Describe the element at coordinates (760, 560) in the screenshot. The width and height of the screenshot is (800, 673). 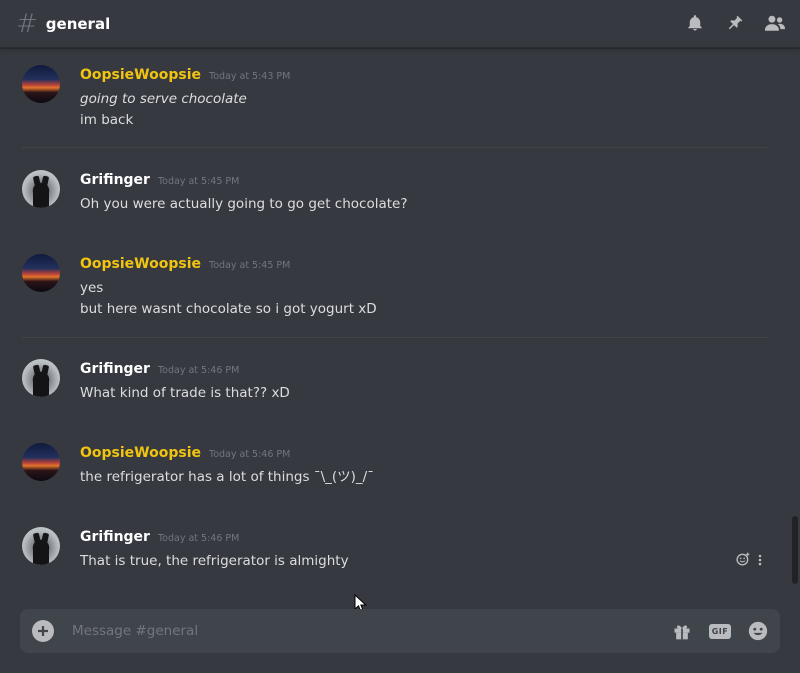
I see `more-options-icon` at that location.